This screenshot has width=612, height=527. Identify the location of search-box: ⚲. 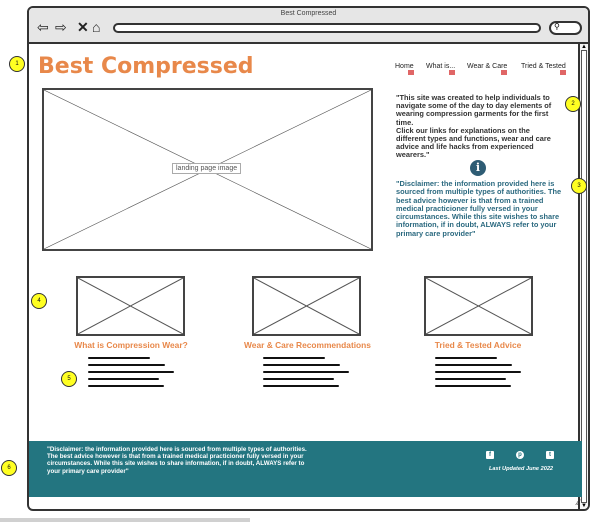
(565, 28).